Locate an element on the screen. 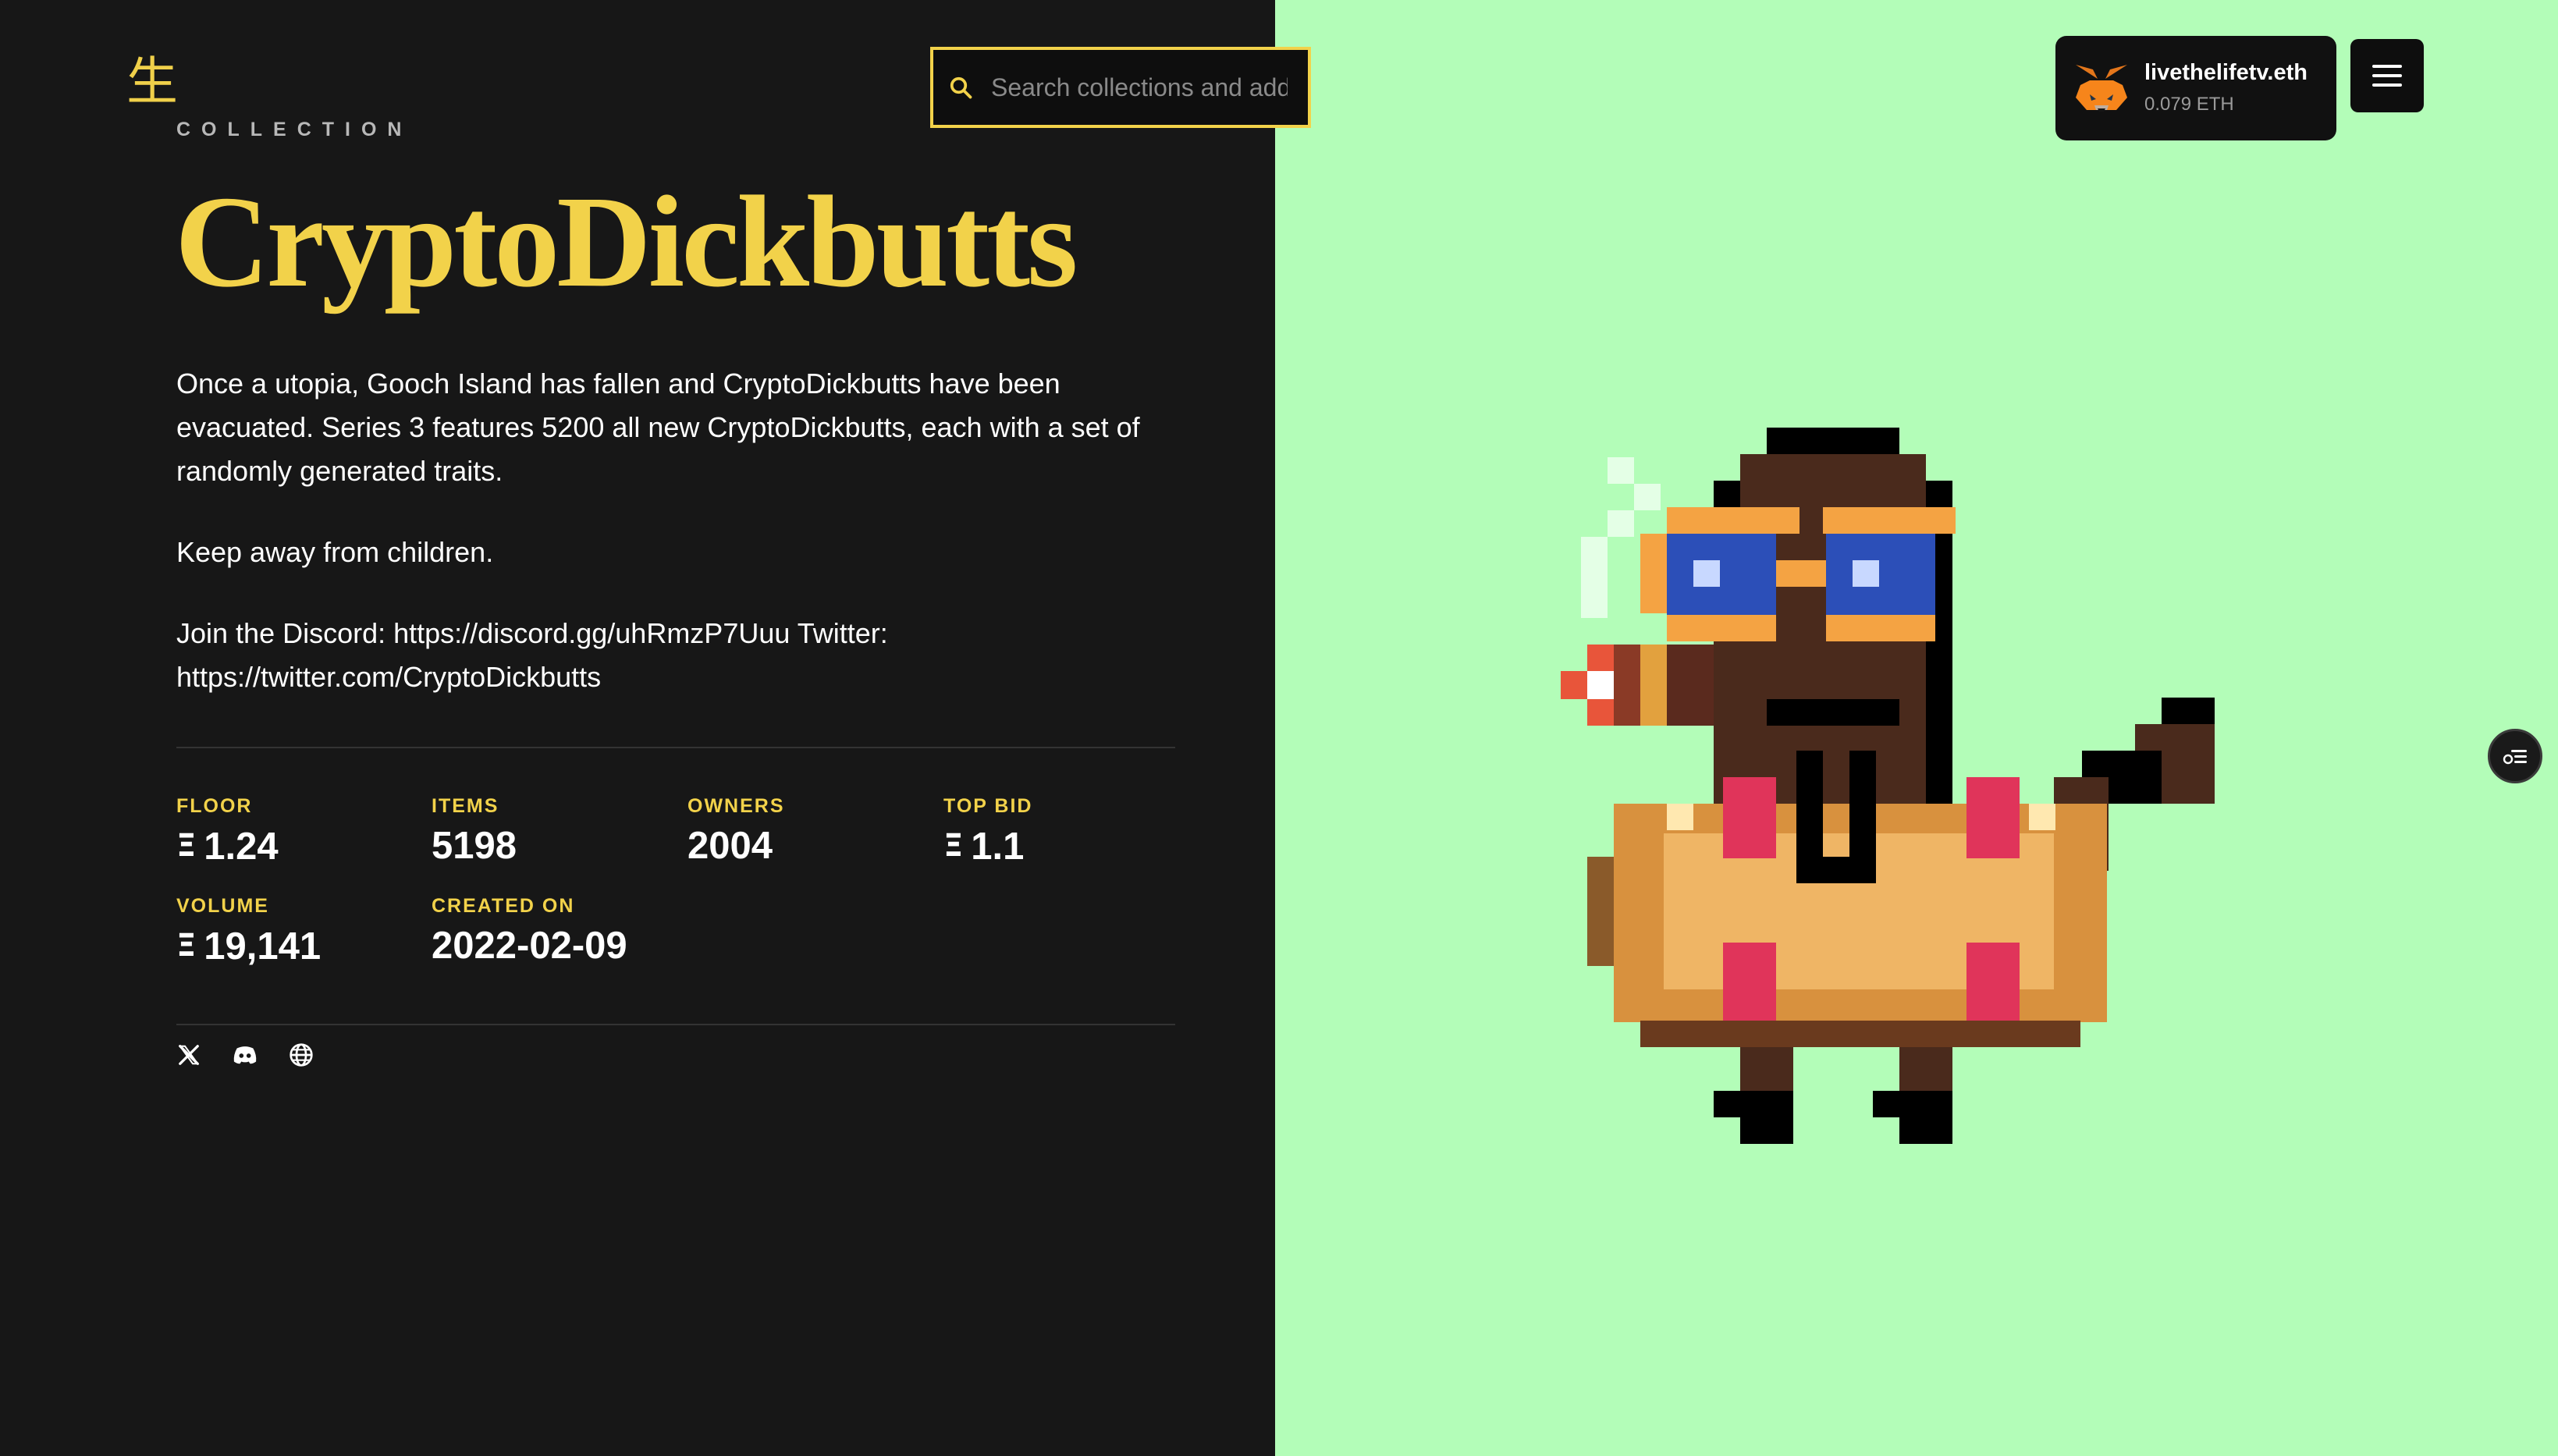 The image size is (2558, 1456). collection-eyebrow: COLLECTION is located at coordinates (294, 129).